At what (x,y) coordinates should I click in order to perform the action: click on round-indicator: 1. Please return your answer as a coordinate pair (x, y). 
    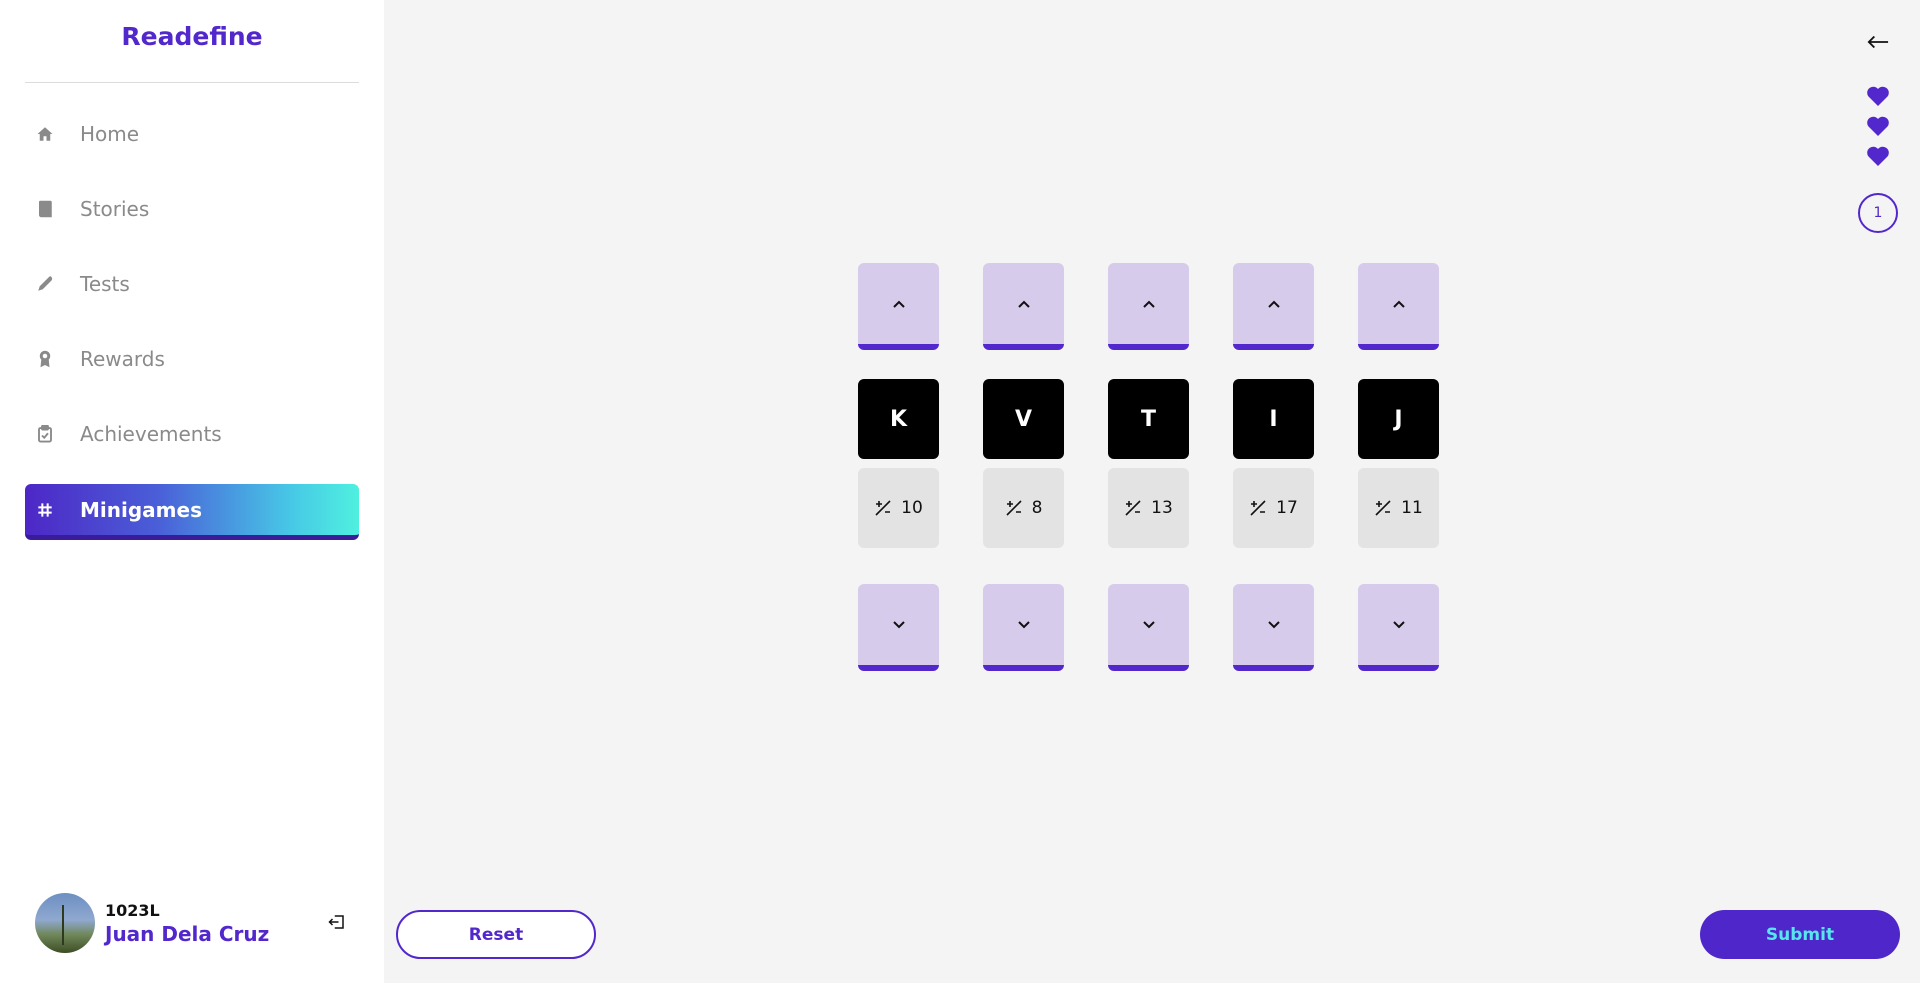
    Looking at the image, I should click on (1878, 213).